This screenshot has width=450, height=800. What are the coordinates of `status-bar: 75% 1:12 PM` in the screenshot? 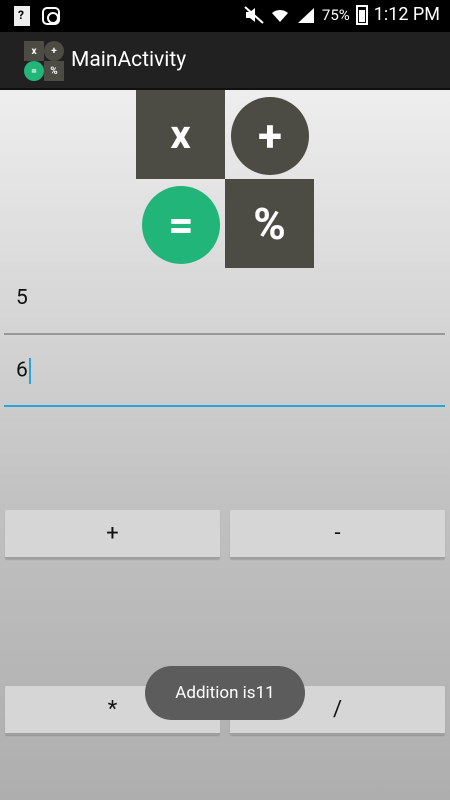 It's located at (225, 16).